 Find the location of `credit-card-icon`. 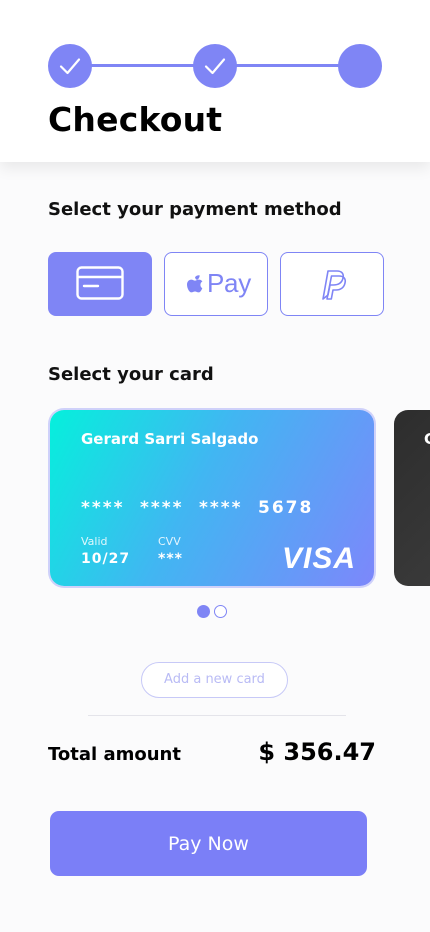

credit-card-icon is located at coordinates (100, 283).